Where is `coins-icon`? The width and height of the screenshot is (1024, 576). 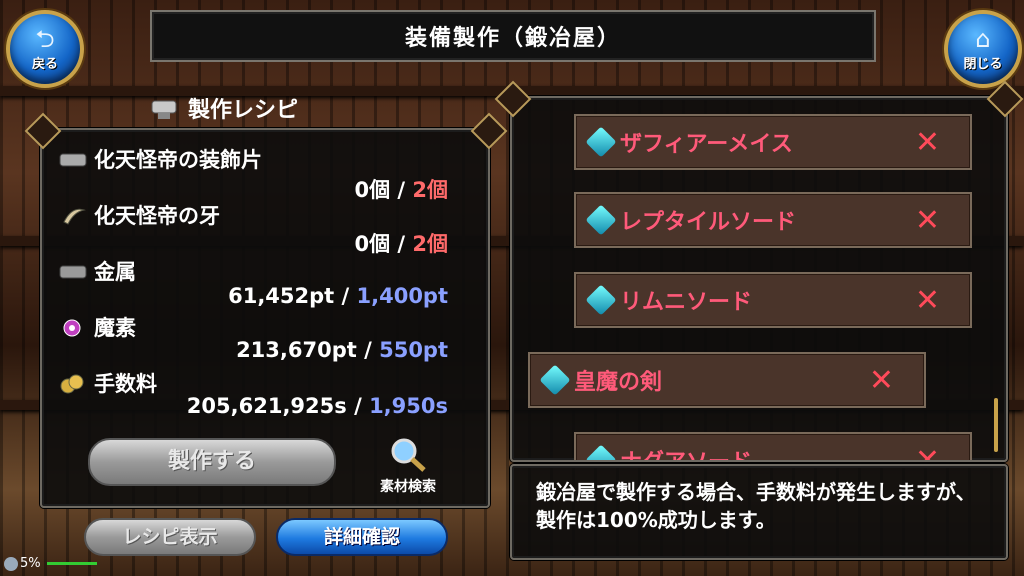
coins-icon is located at coordinates (72, 384).